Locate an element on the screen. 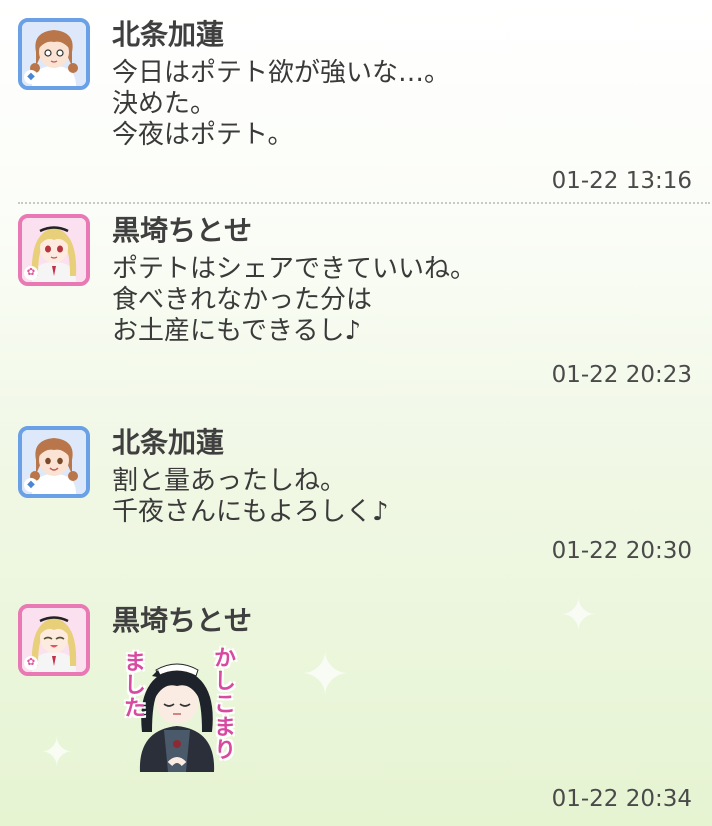 This screenshot has height=826, width=712. message-timestamp: 01-22 20:30 is located at coordinates (621, 551).